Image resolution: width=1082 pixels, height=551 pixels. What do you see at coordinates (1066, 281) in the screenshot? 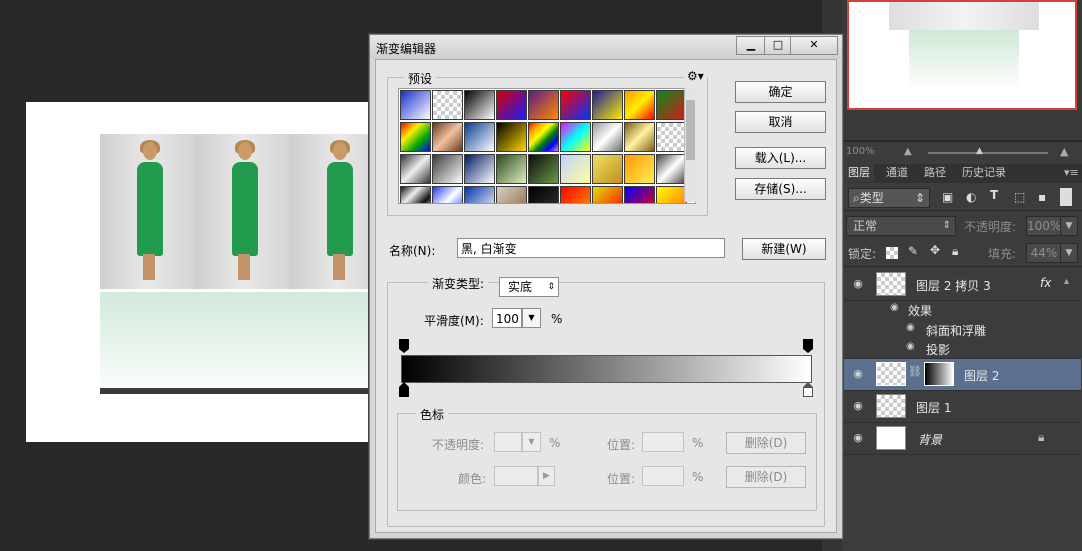
I see `collapse-arrow-icon: ▴` at bounding box center [1066, 281].